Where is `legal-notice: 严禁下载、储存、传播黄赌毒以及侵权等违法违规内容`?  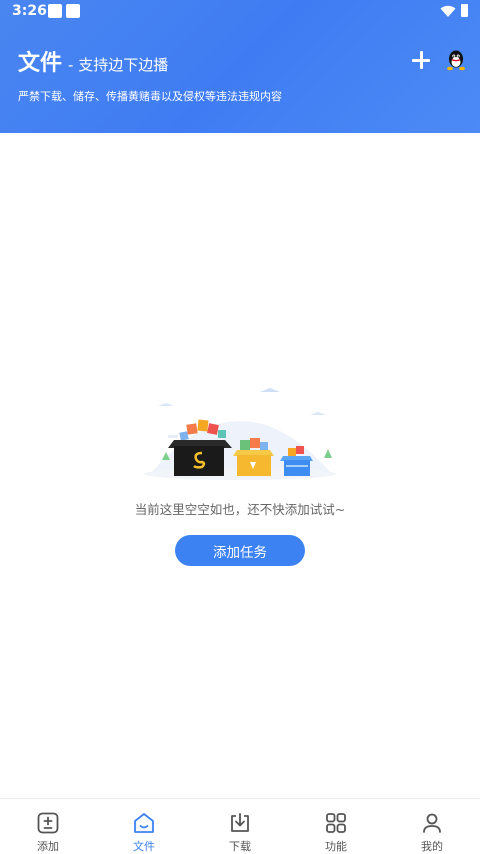
legal-notice: 严禁下载、储存、传播黄赌毒以及侵权等违法违规内容 is located at coordinates (150, 96).